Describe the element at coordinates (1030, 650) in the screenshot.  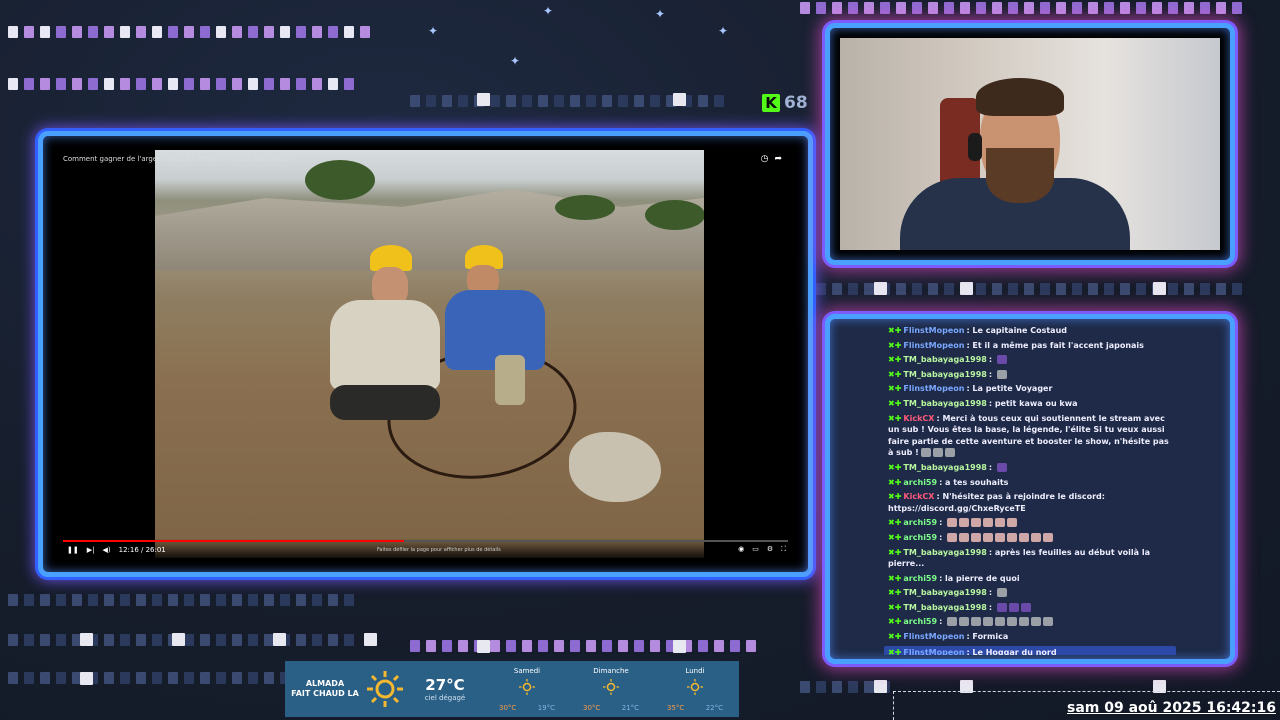
I see `chat-message: ✖✚ FlinstMopeon: Le Hoggar du nord` at that location.